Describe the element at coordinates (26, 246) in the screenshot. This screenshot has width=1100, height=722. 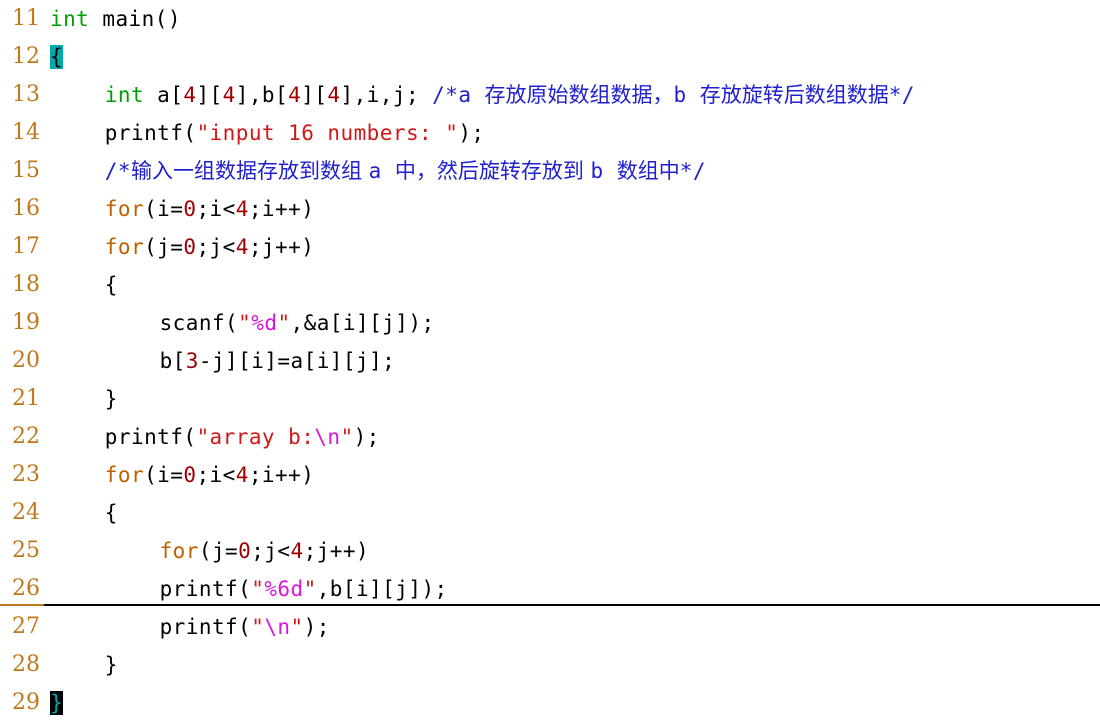
I see `line-number: 17` at that location.